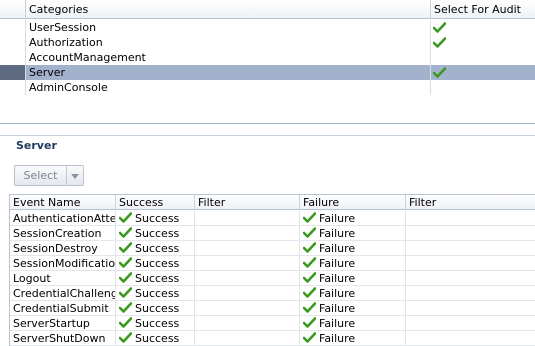  What do you see at coordinates (63, 323) in the screenshot?
I see `event-name: ServerStartup` at bounding box center [63, 323].